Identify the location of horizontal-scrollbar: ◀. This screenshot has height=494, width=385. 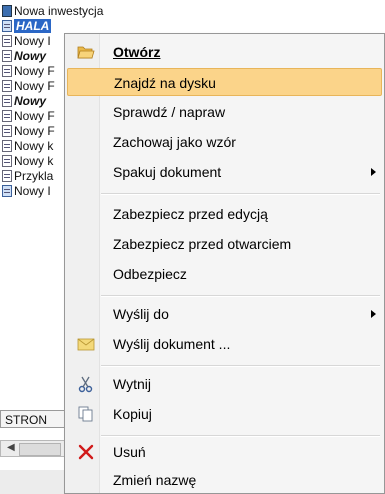
(35, 448).